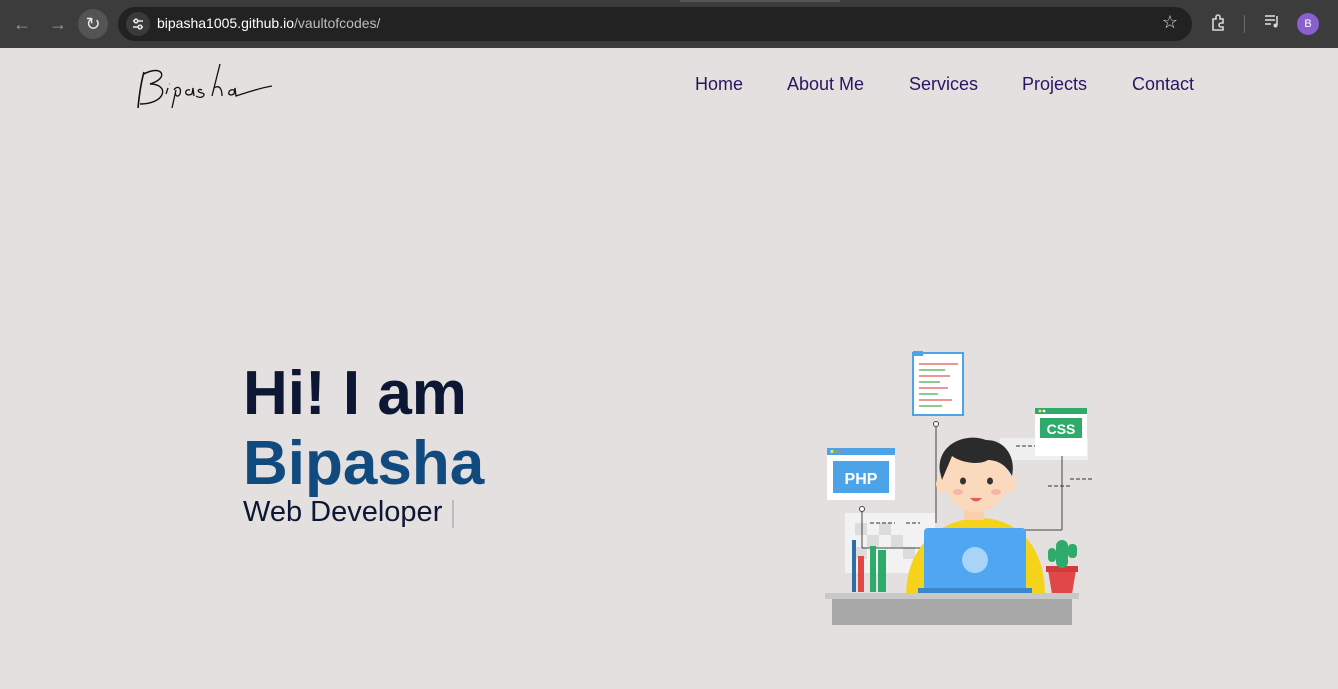  Describe the element at coordinates (355, 393) in the screenshot. I see `hero-greeting: Hi! I am` at that location.